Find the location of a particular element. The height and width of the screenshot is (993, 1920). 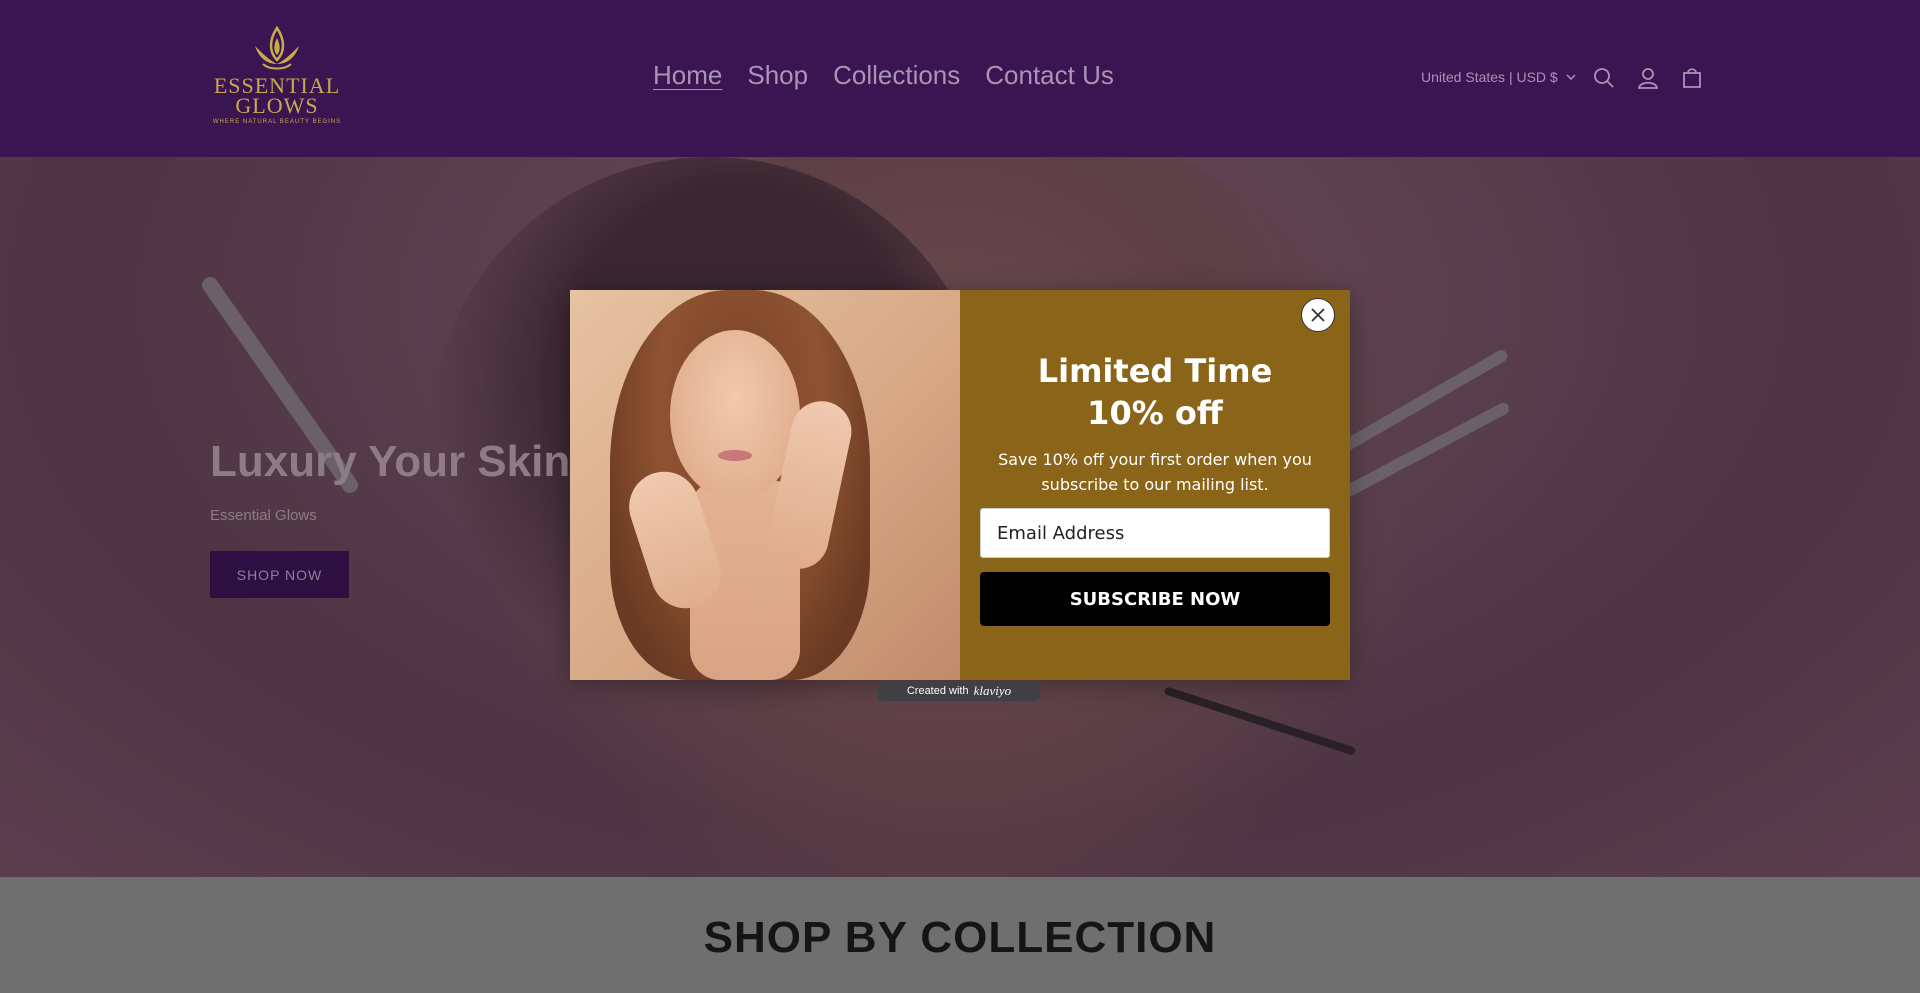

popup-image is located at coordinates (765, 485).